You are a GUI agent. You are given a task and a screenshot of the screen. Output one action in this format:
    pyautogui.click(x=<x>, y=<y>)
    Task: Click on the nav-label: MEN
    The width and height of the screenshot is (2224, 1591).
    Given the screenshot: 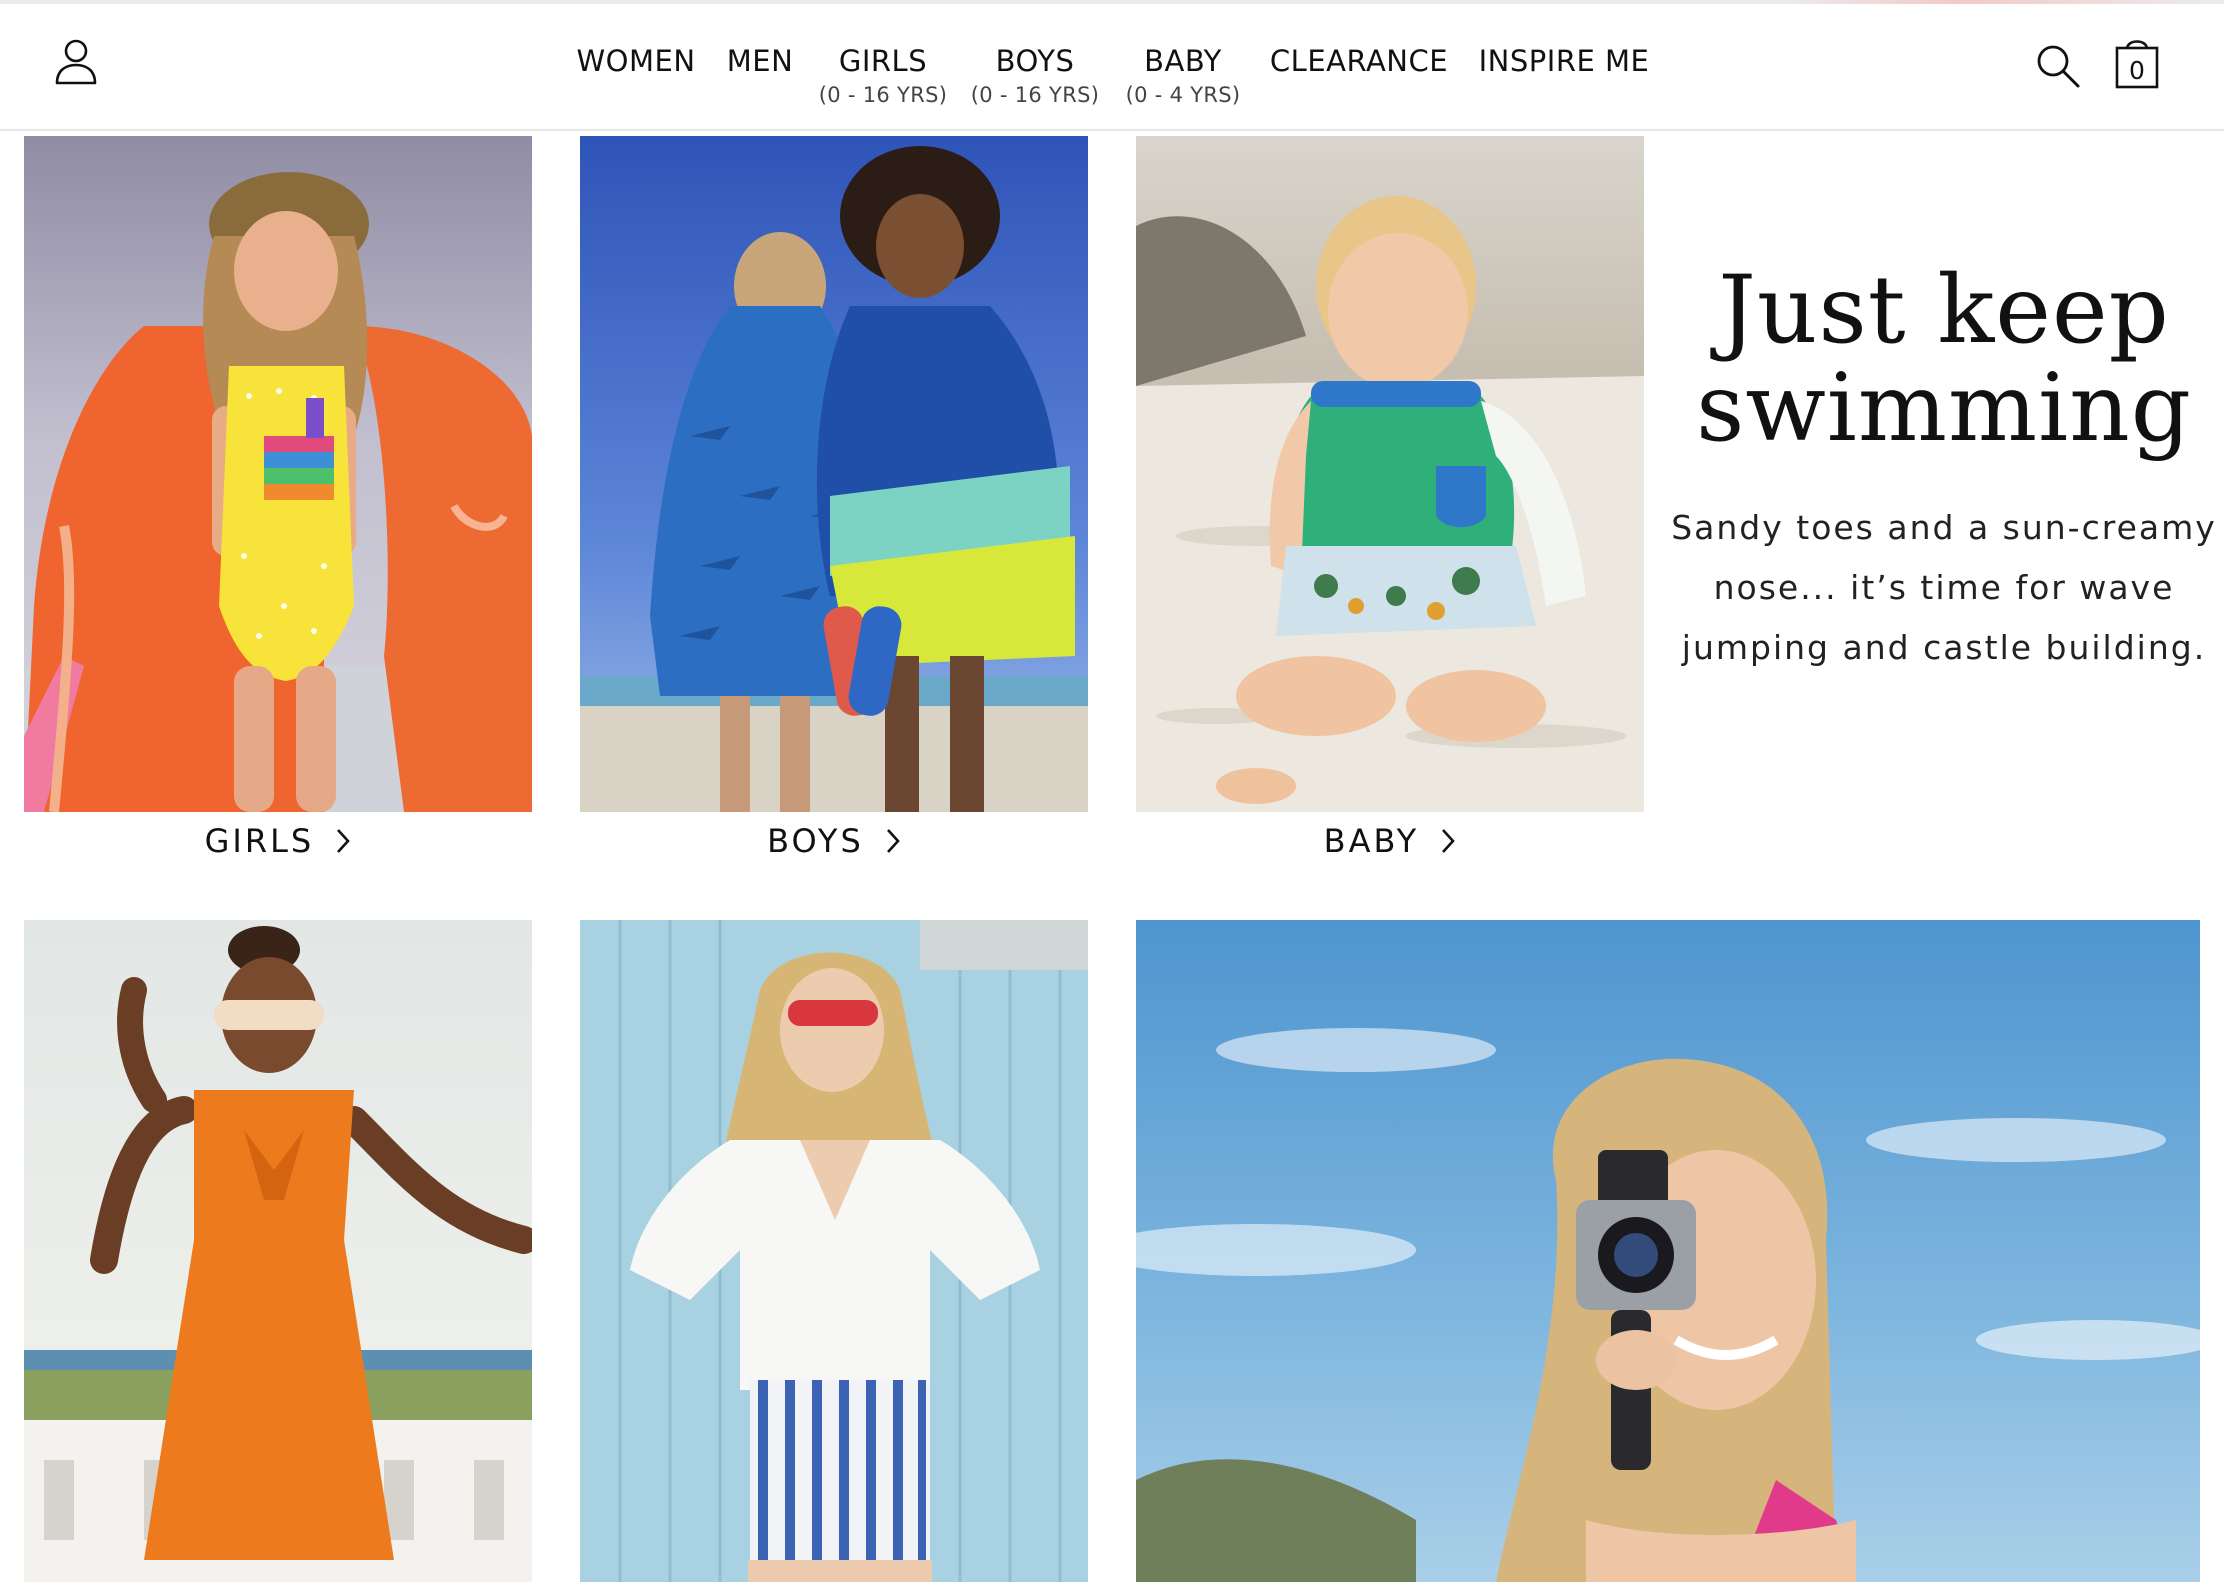 What is the action you would take?
    pyautogui.click(x=760, y=61)
    